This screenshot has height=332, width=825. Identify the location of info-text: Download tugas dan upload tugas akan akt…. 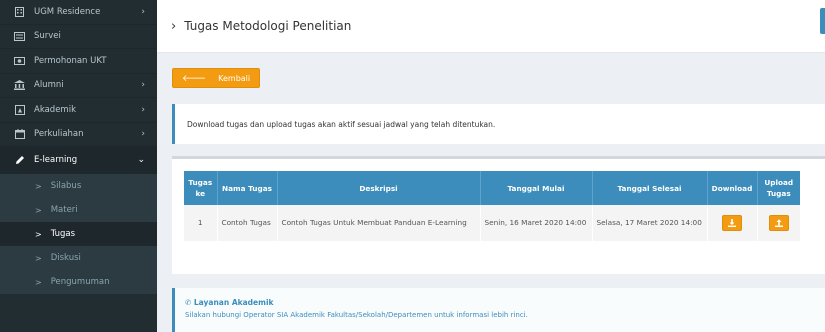
(341, 124).